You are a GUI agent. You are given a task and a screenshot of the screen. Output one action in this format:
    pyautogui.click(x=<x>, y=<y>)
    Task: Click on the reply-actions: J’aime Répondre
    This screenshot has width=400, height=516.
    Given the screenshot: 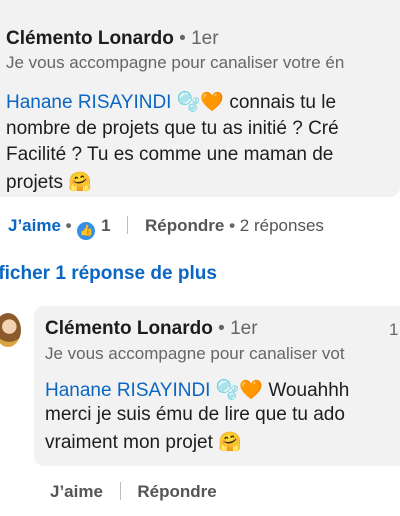 What is the action you would take?
    pyautogui.click(x=133, y=492)
    